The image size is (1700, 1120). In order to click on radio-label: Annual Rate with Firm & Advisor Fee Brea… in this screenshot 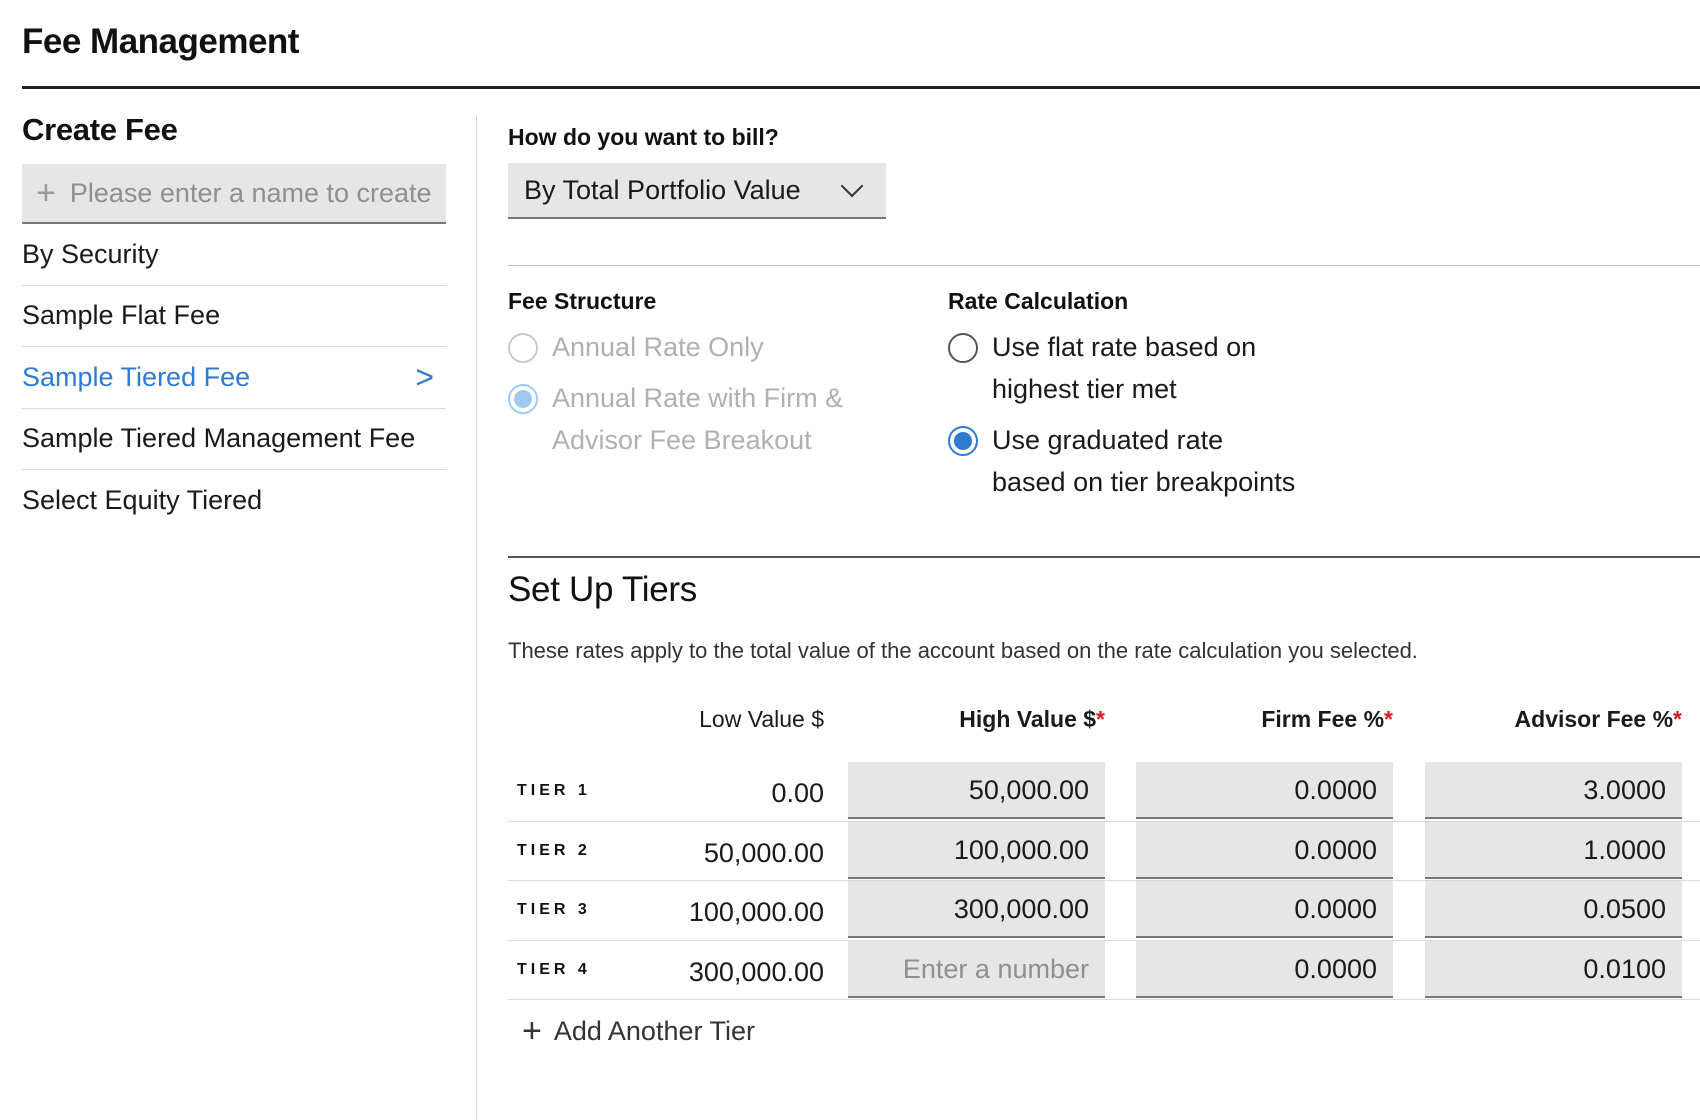, I will do `click(698, 419)`.